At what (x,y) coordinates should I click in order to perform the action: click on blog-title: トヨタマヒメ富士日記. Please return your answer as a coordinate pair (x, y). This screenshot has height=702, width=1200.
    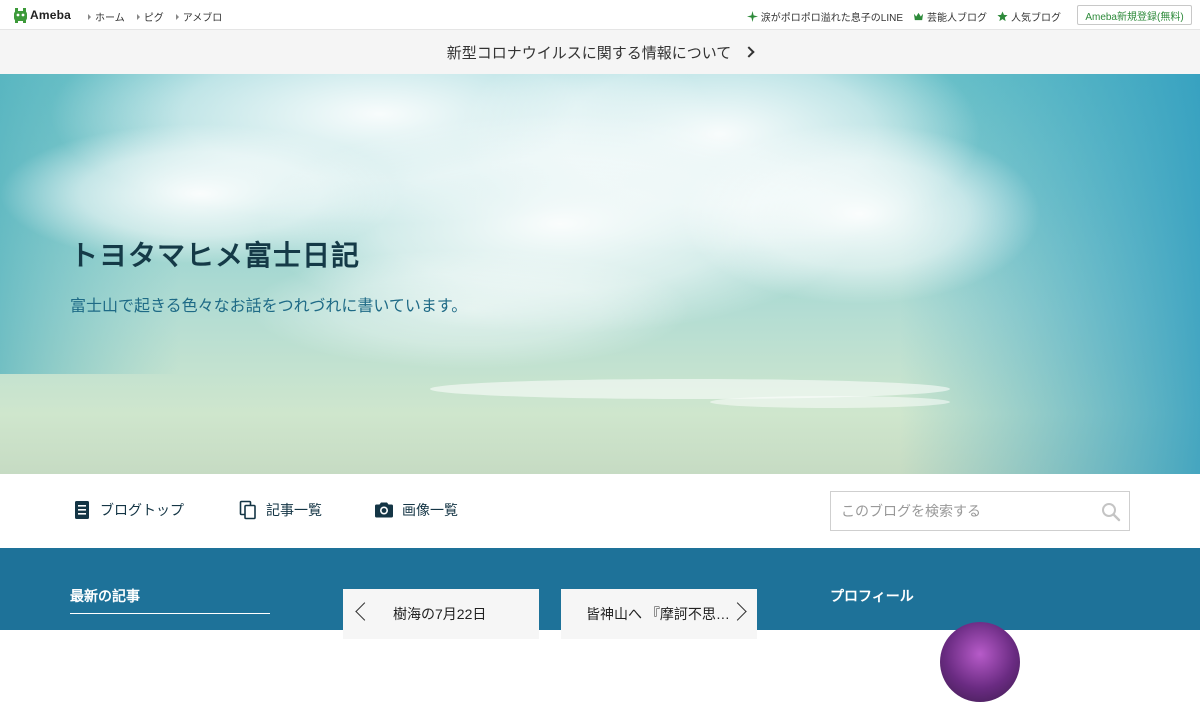
    Looking at the image, I should click on (215, 254).